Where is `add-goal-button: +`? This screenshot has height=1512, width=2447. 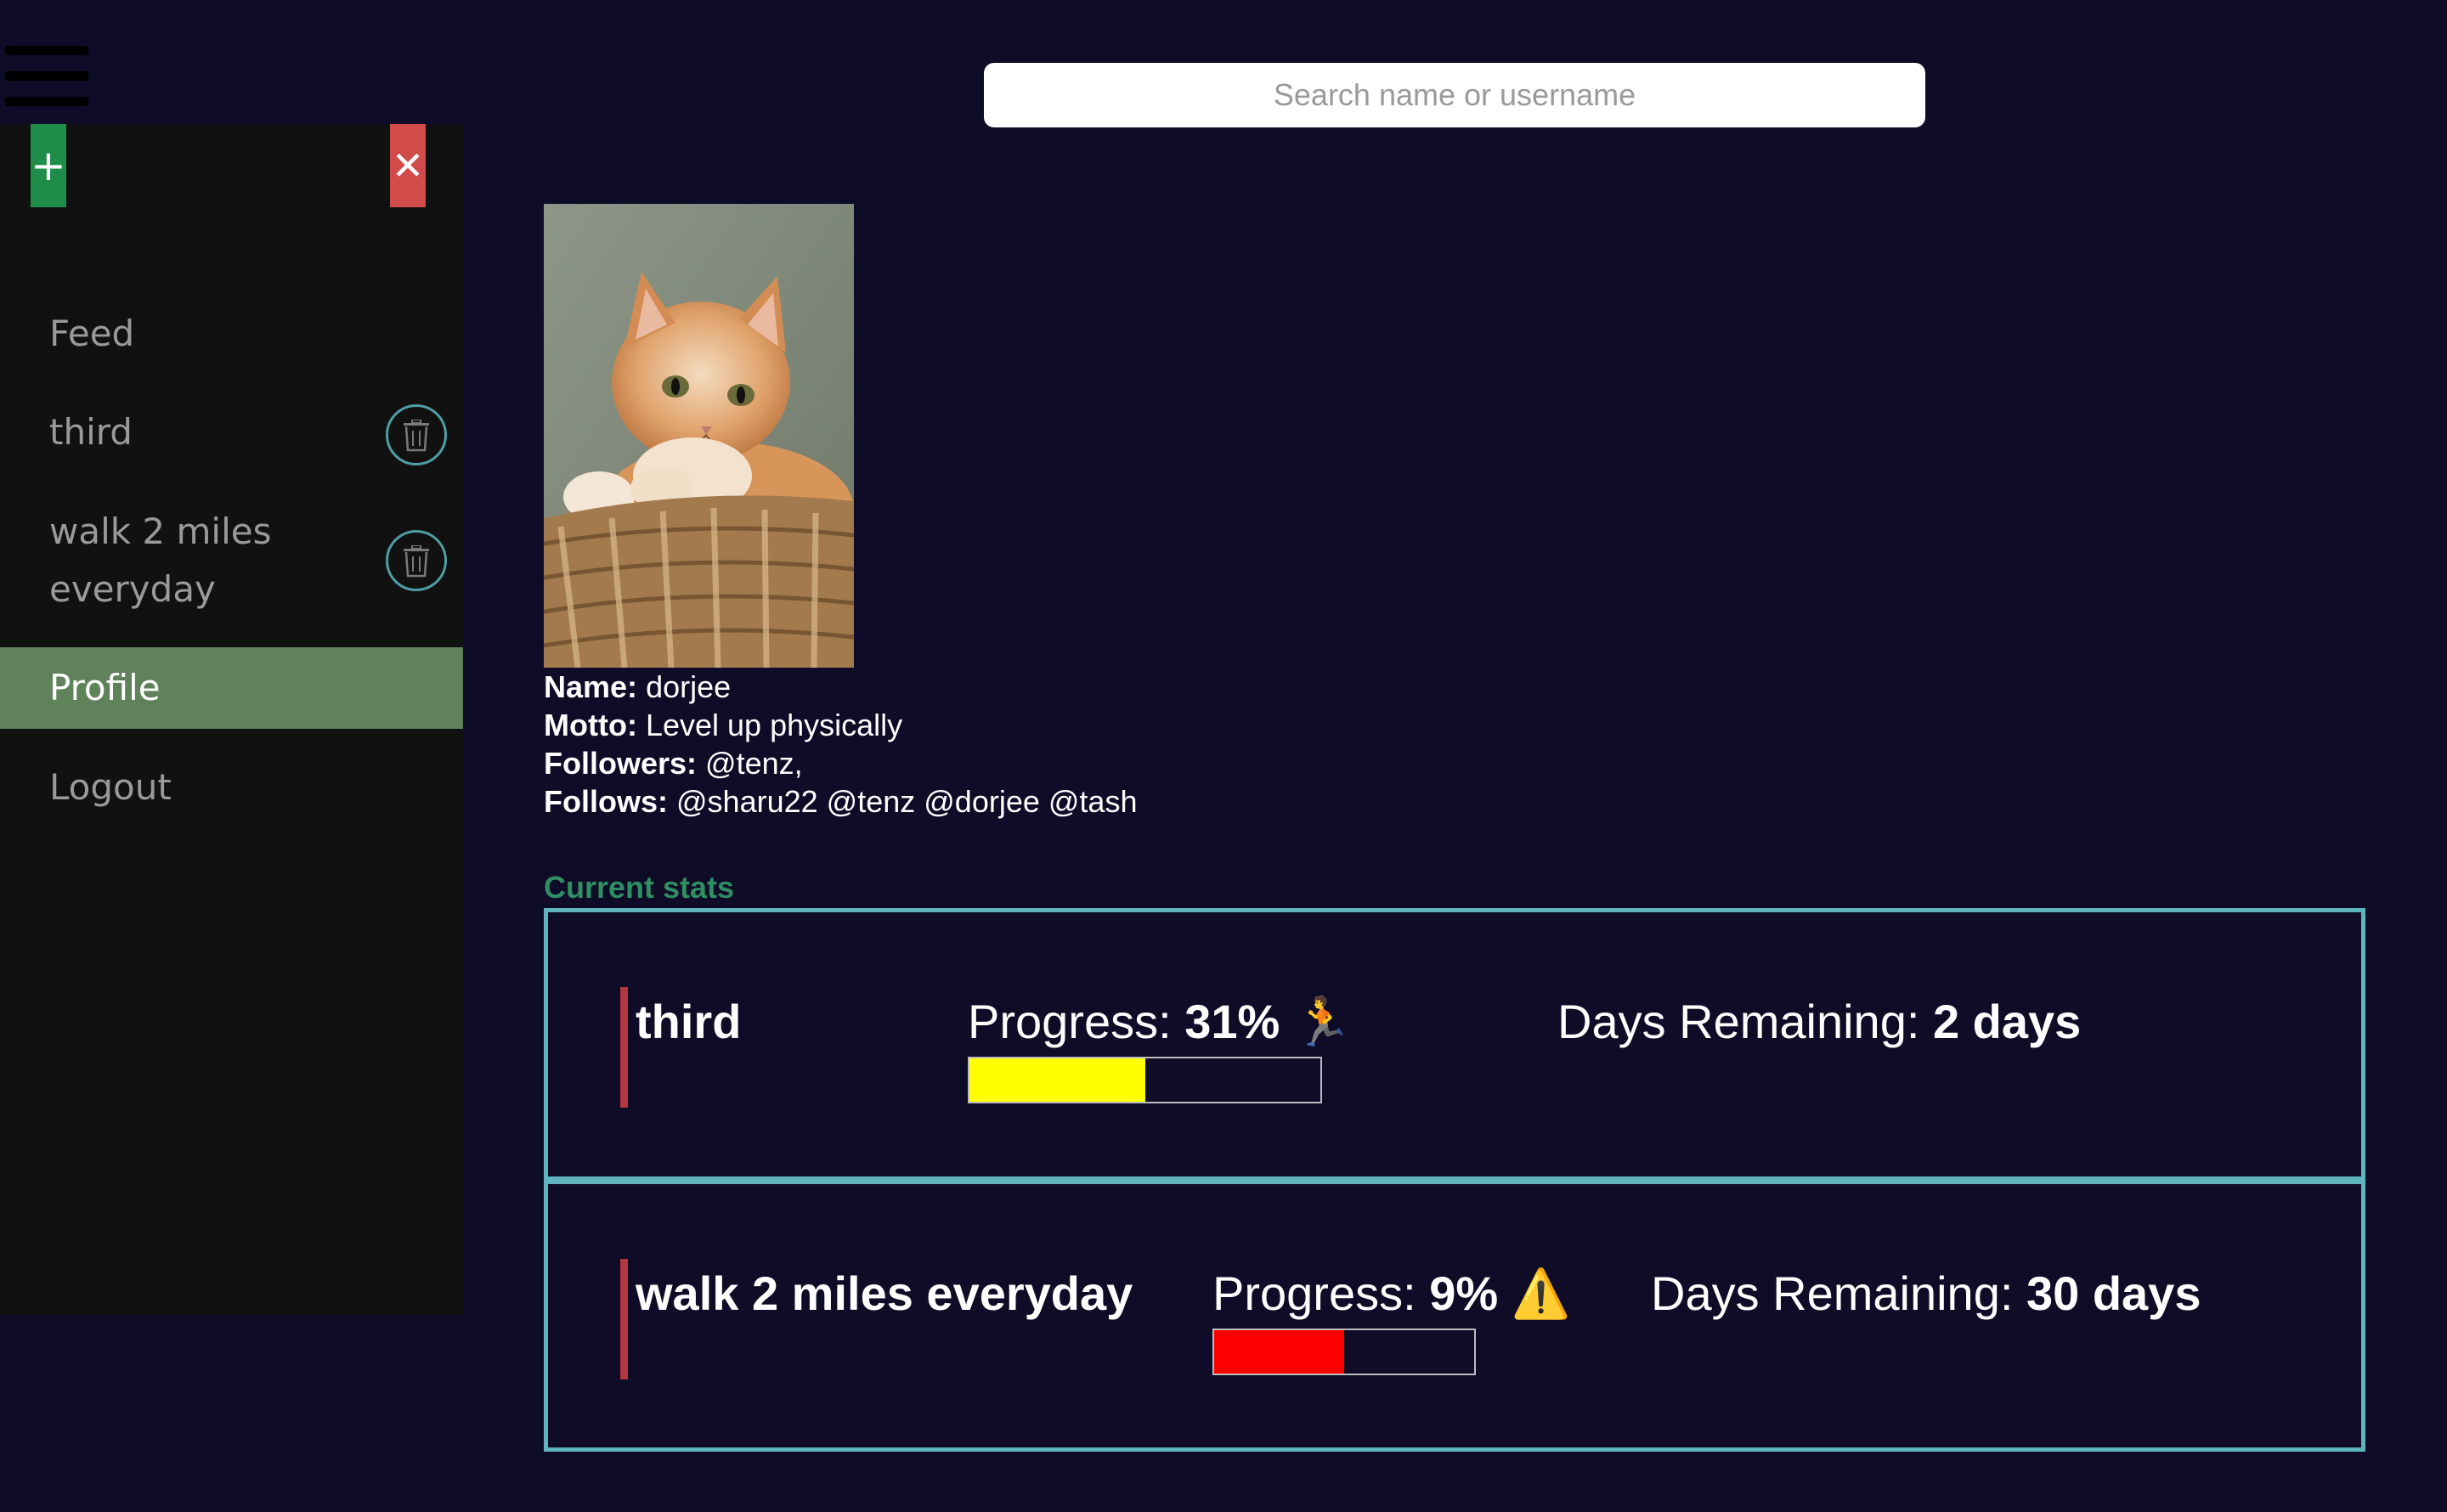 add-goal-button: + is located at coordinates (48, 165).